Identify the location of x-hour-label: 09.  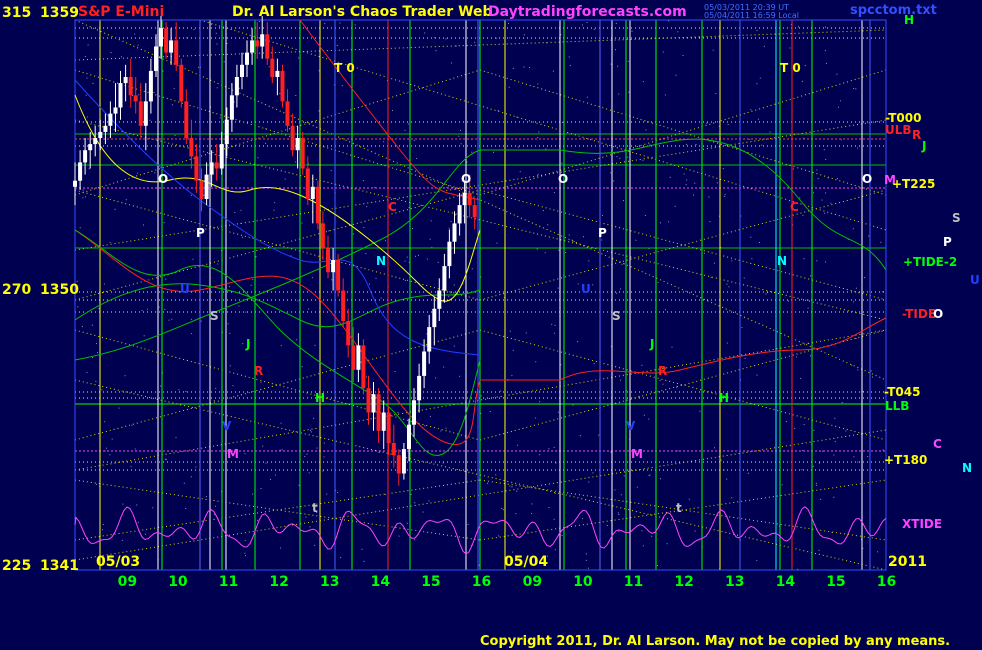
(532, 582).